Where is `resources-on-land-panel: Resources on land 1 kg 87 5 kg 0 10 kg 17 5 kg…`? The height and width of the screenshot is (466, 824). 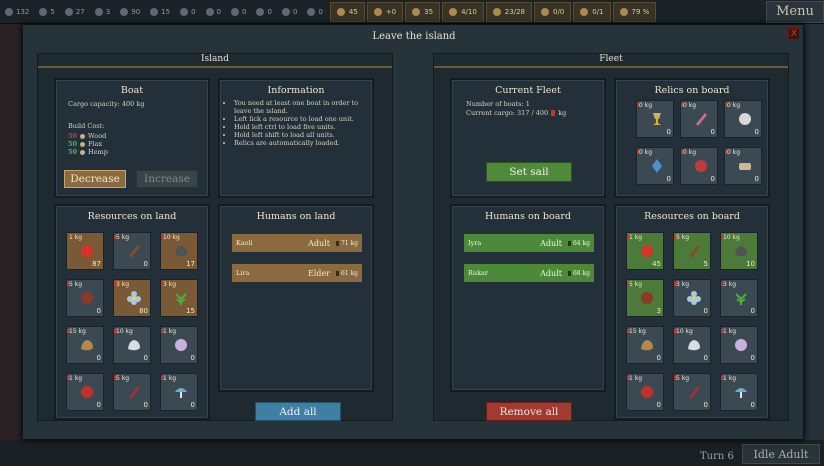 resources-on-land-panel: Resources on land 1 kg 87 5 kg 0 10 kg 17 5 kg… is located at coordinates (132, 312).